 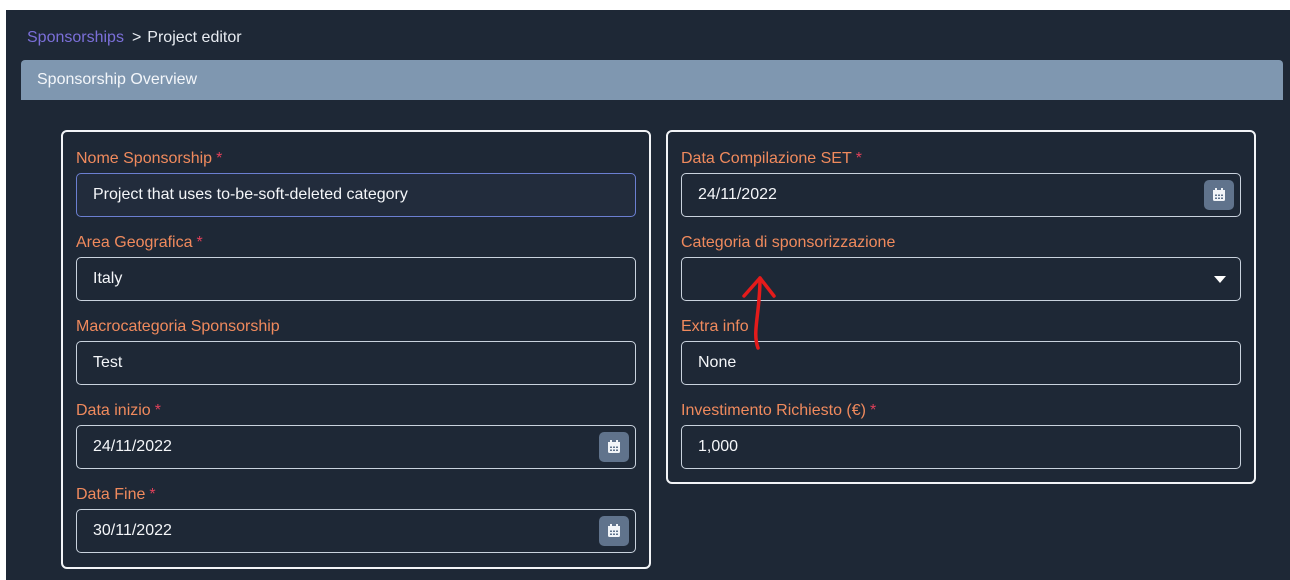 What do you see at coordinates (737, 194) in the screenshot?
I see `data-compilazione-value: 24/11/2022` at bounding box center [737, 194].